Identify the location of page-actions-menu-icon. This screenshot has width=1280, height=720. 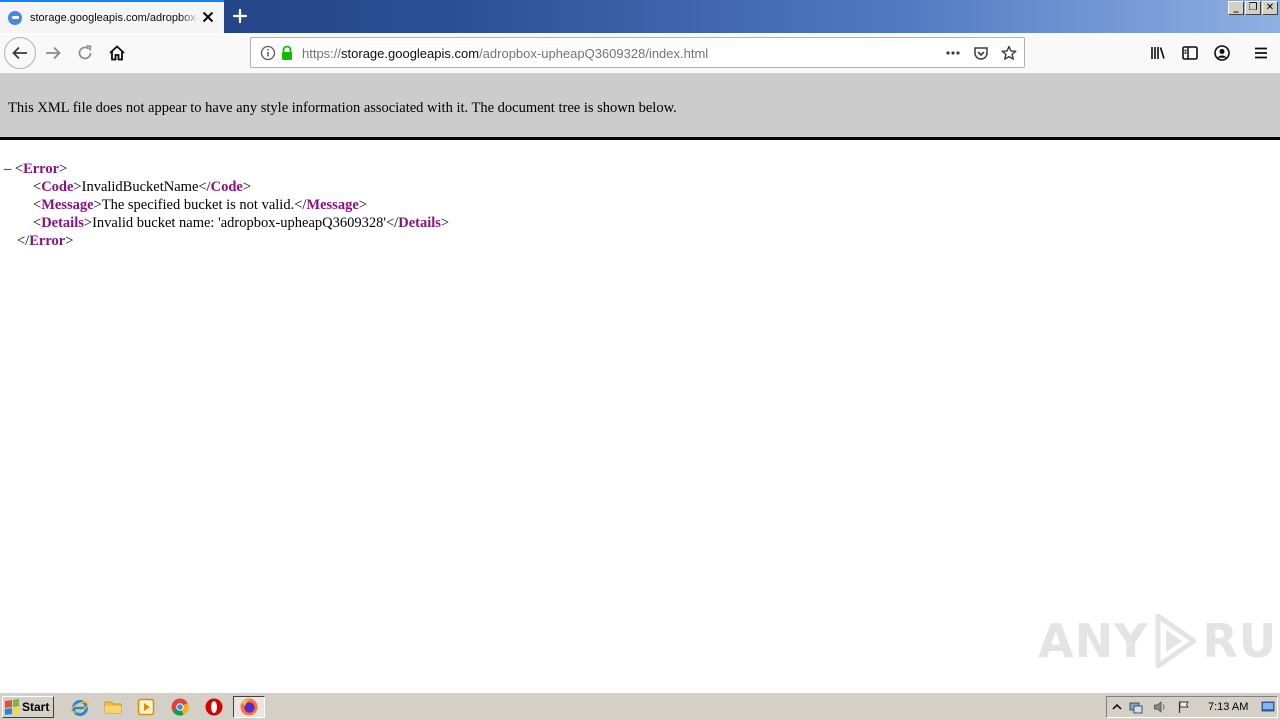
(953, 53).